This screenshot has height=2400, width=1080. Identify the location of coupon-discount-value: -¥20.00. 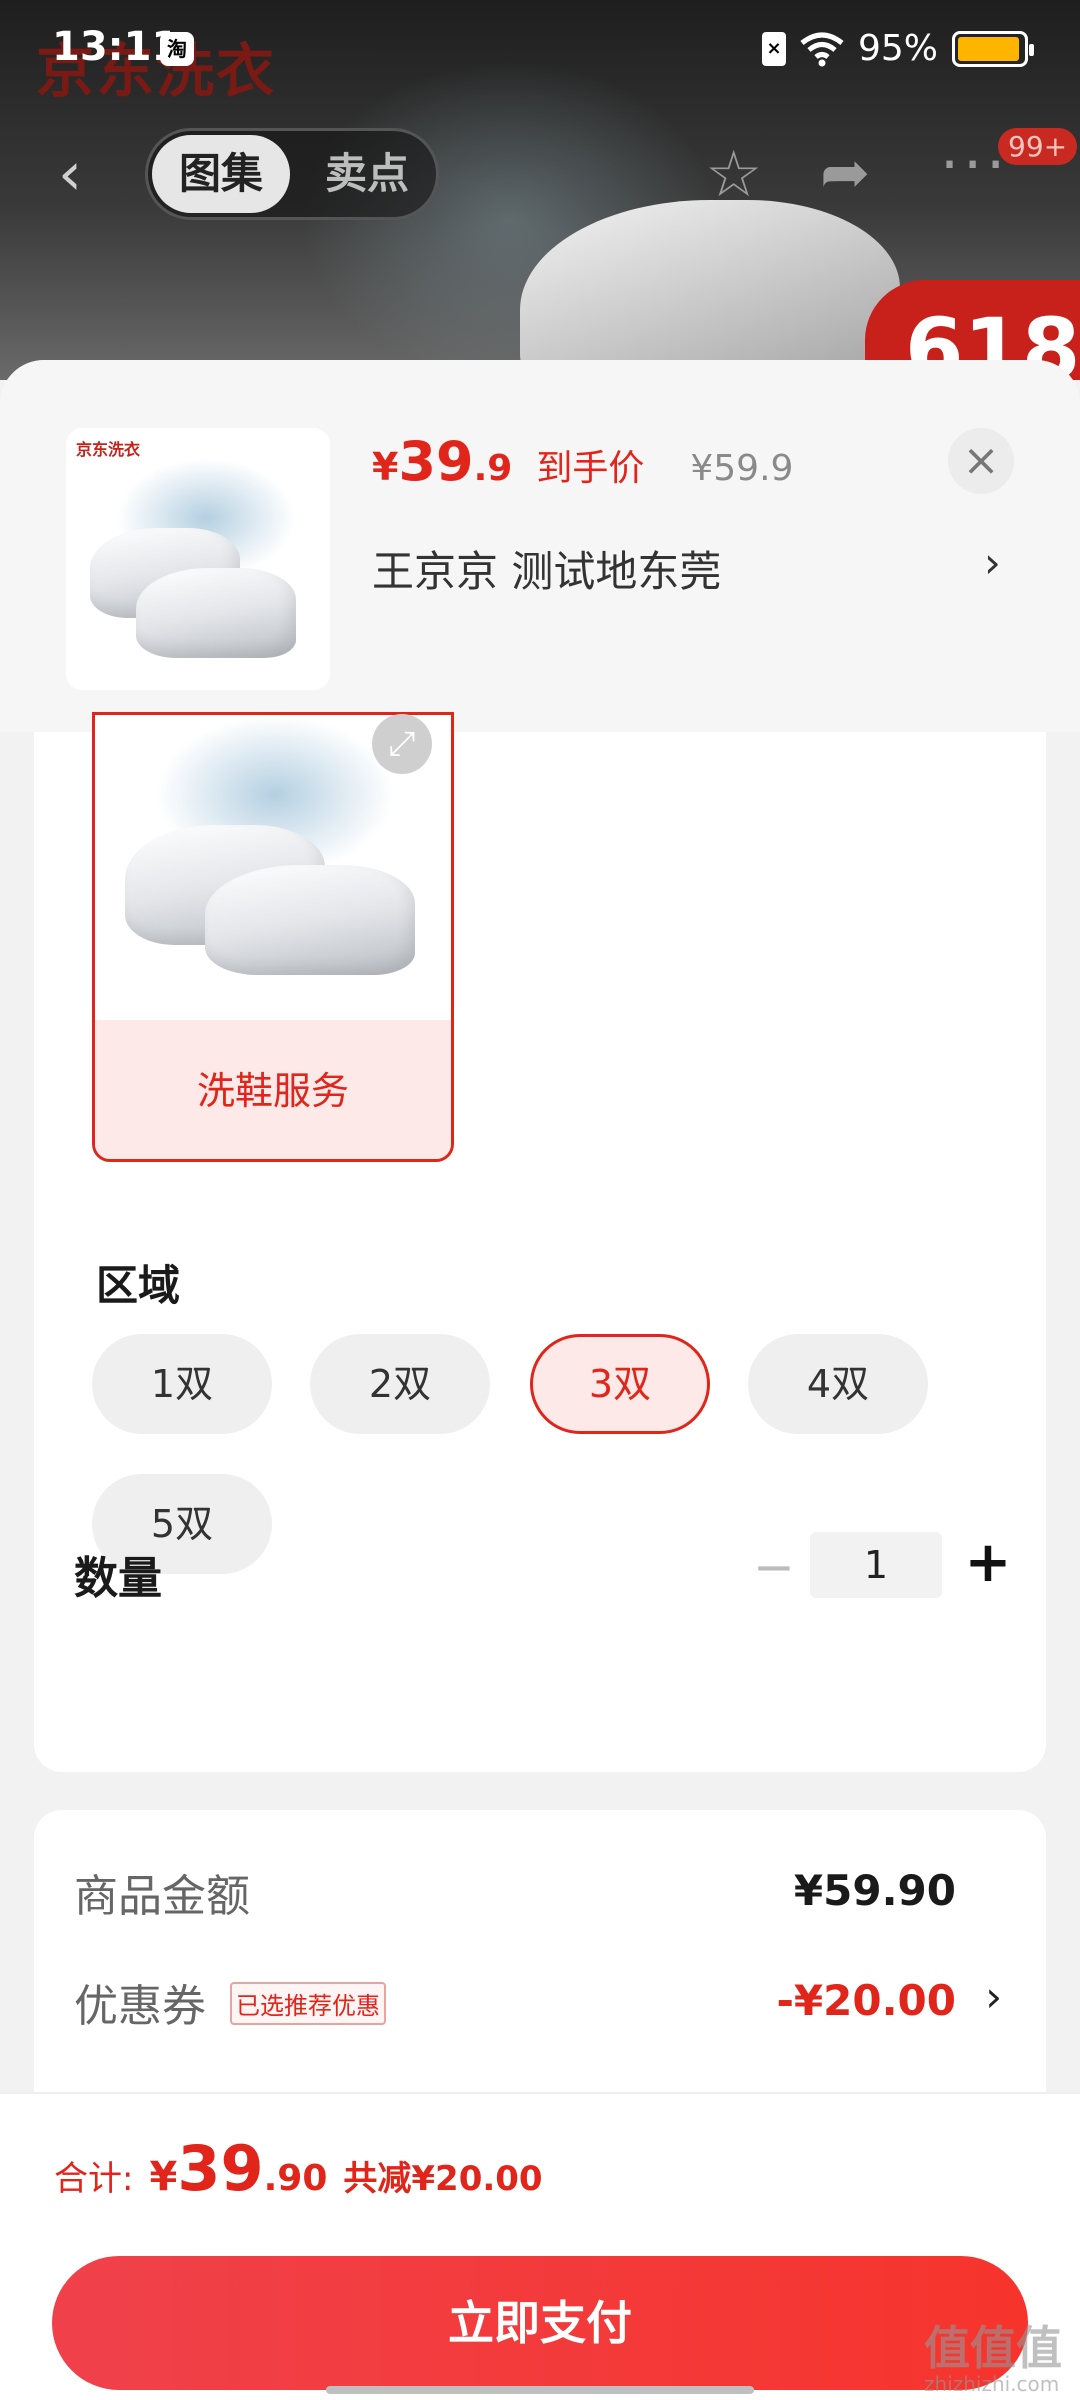
(866, 2000).